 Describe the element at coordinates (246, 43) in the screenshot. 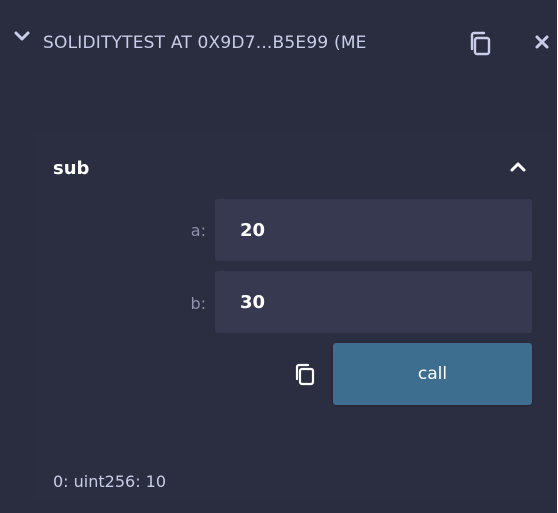

I see `instance-title: SOLIDITYTEST AT 0X9D7...B5E99 (ME` at that location.